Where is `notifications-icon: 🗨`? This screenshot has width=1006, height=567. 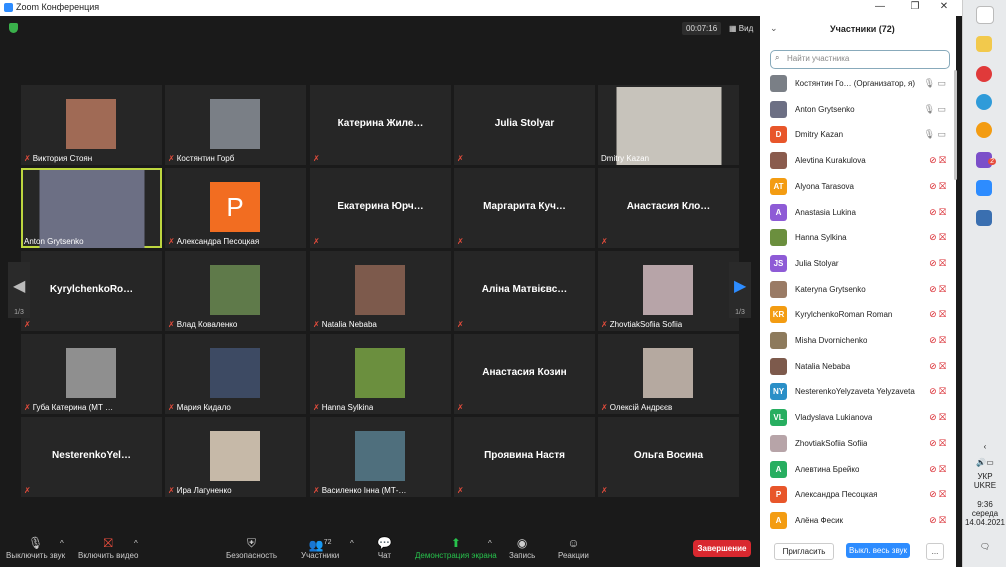 notifications-icon: 🗨 is located at coordinates (984, 546).